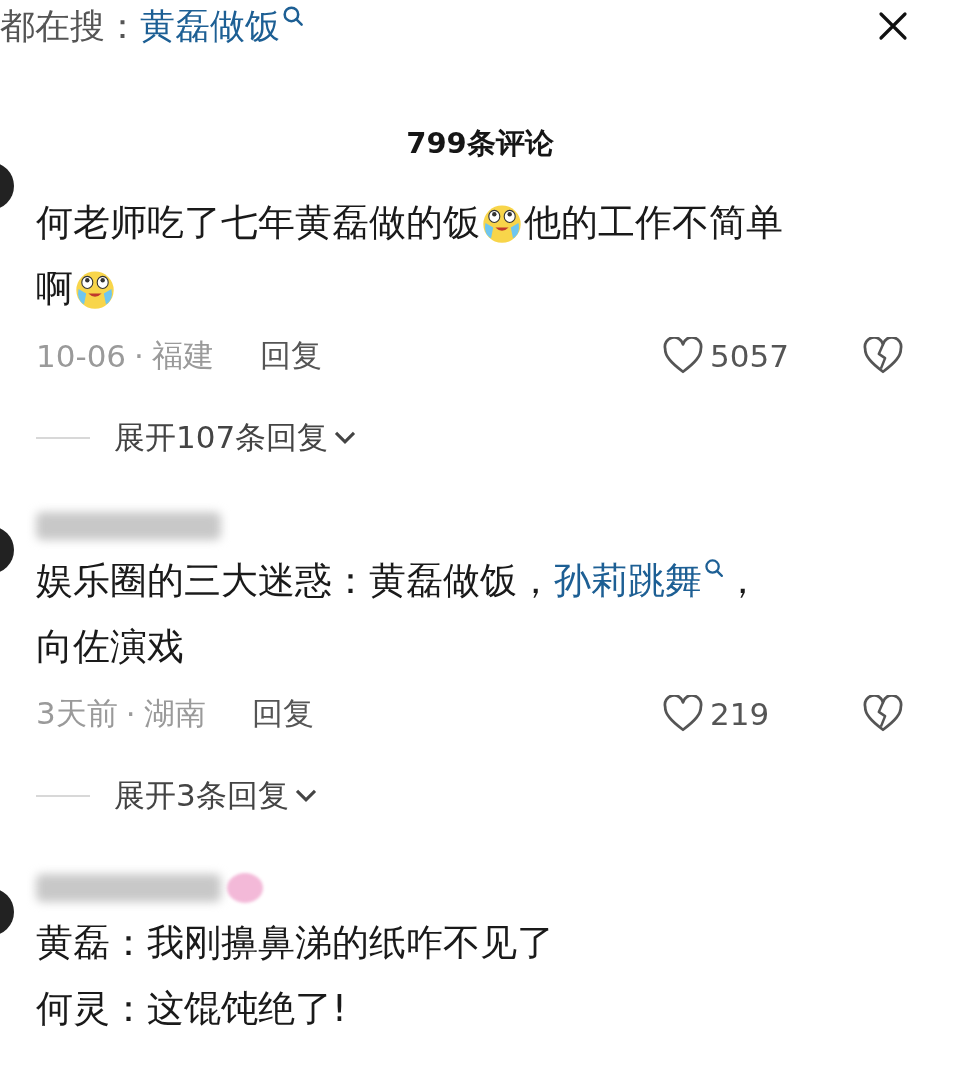 Image resolution: width=960 pixels, height=1087 pixels. Describe the element at coordinates (740, 714) in the screenshot. I see `like-count: 219` at that location.